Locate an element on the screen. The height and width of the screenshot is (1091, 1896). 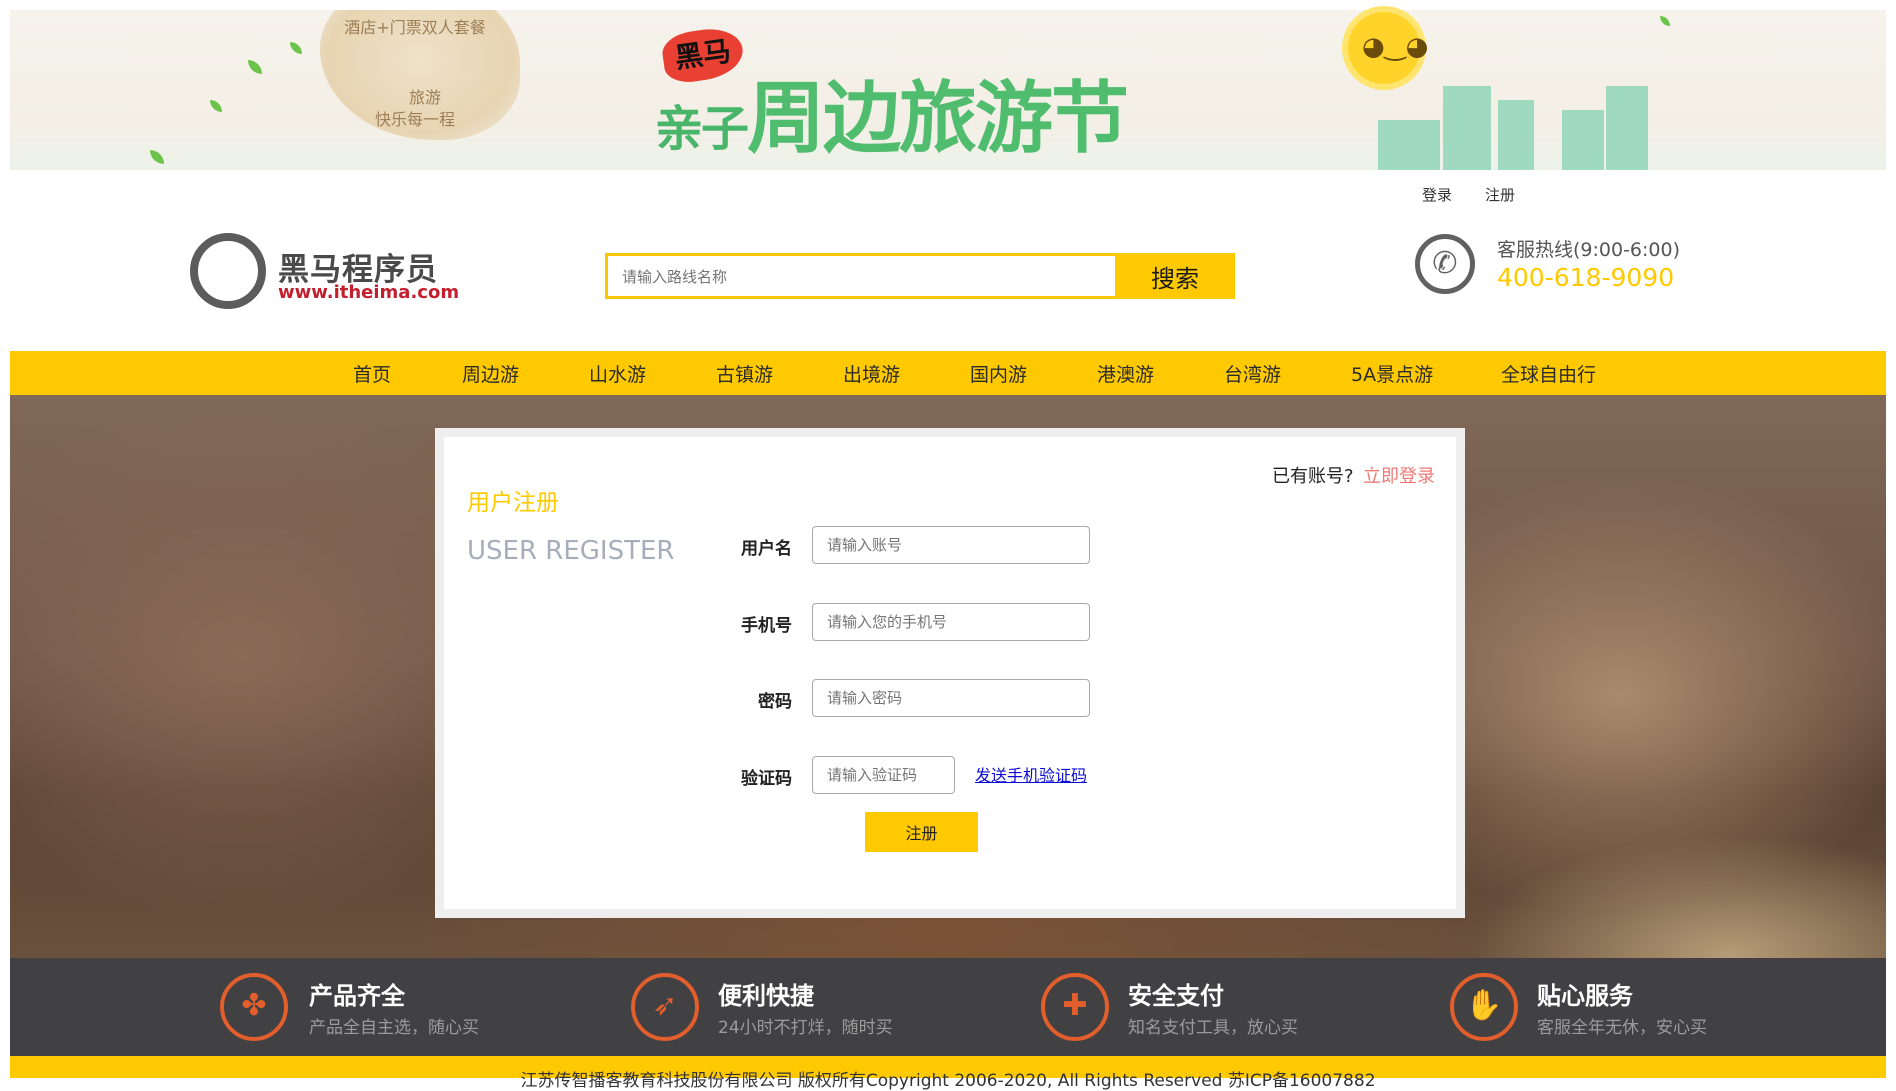
phone-icon: ✆ is located at coordinates (1445, 264).